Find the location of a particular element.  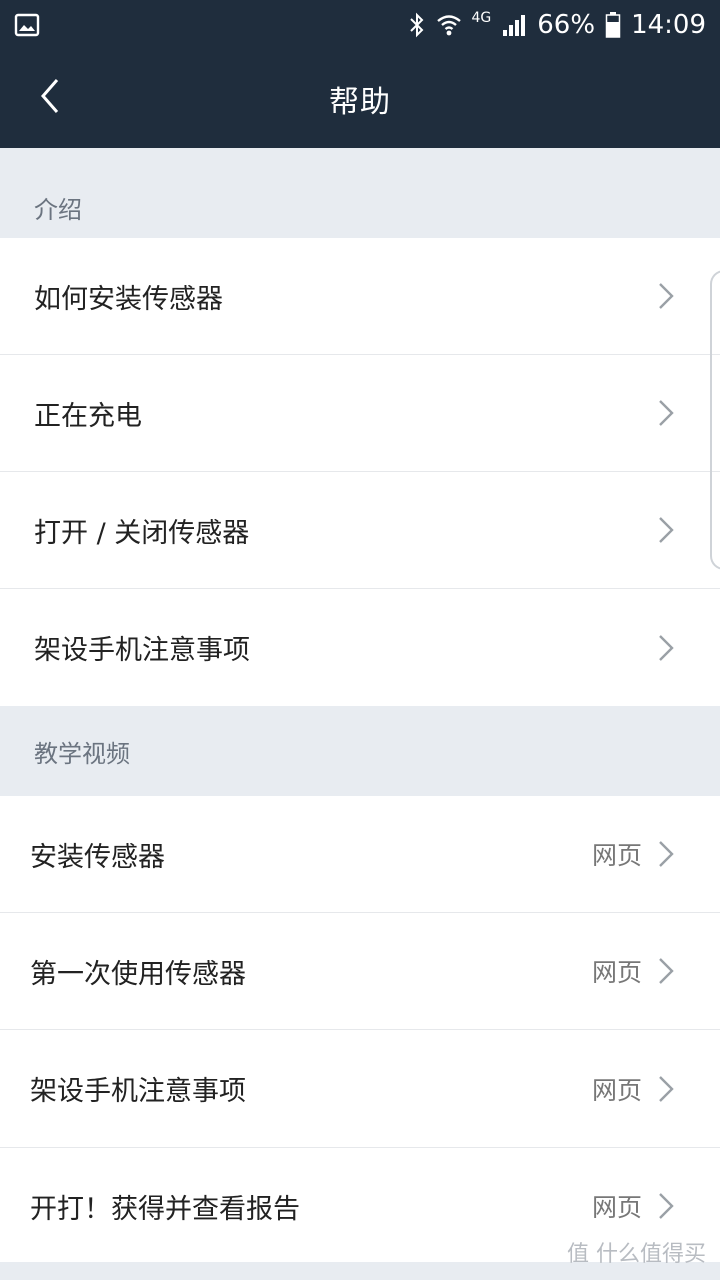

list-item-label: 正在充电 is located at coordinates (88, 416).